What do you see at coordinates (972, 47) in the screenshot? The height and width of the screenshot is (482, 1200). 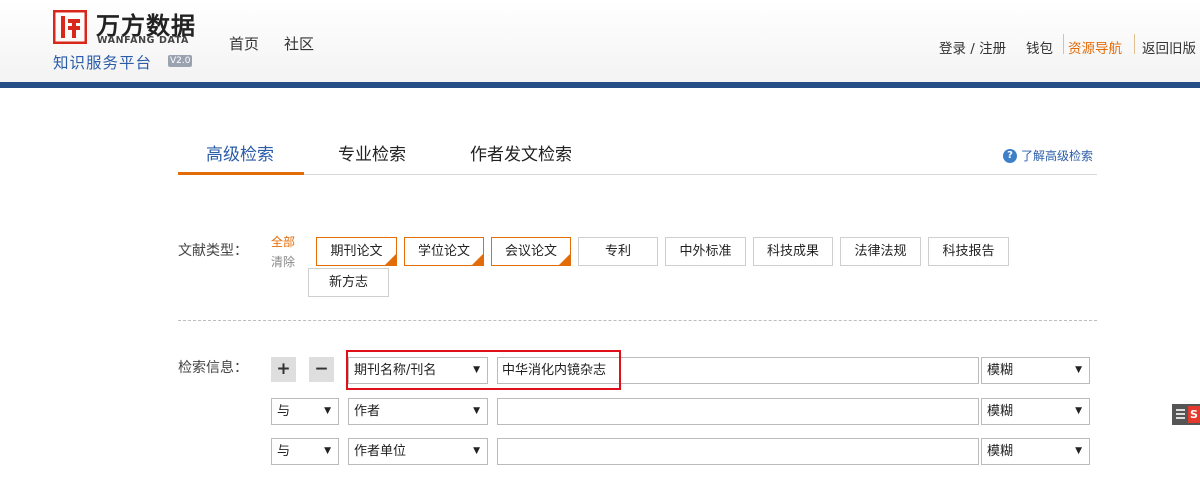 I see `login-register-link: 登录 / 注册` at bounding box center [972, 47].